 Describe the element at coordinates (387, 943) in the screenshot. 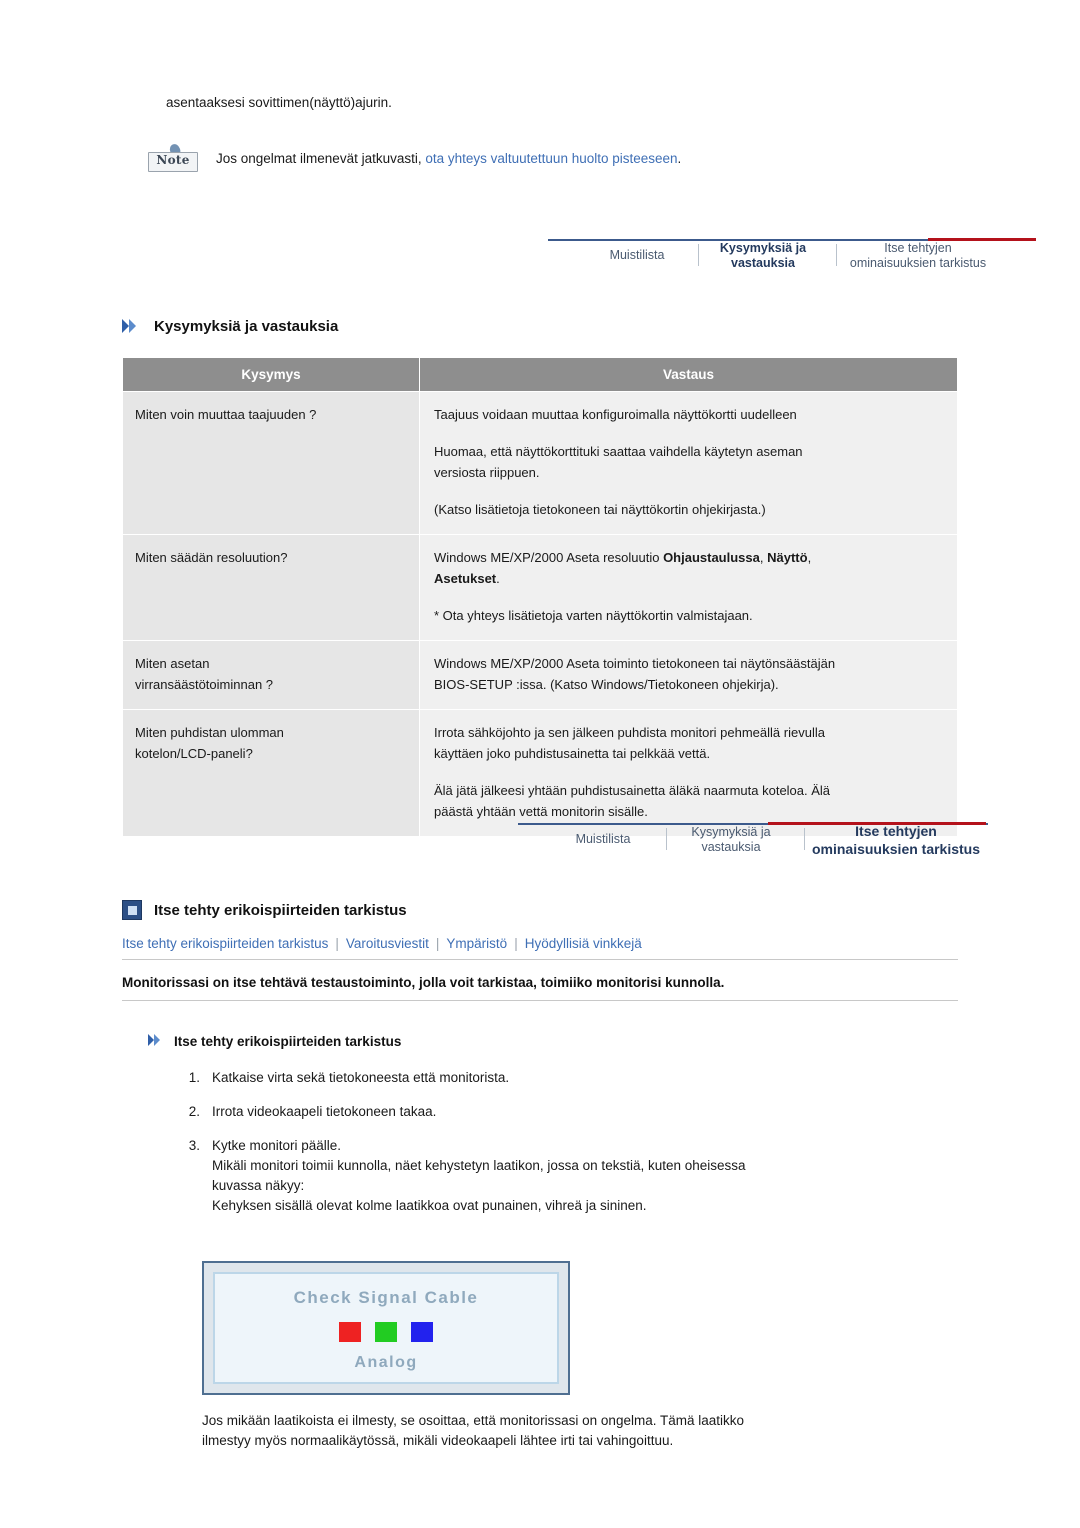

I see `link-warnings: Varoitusviestit` at that location.